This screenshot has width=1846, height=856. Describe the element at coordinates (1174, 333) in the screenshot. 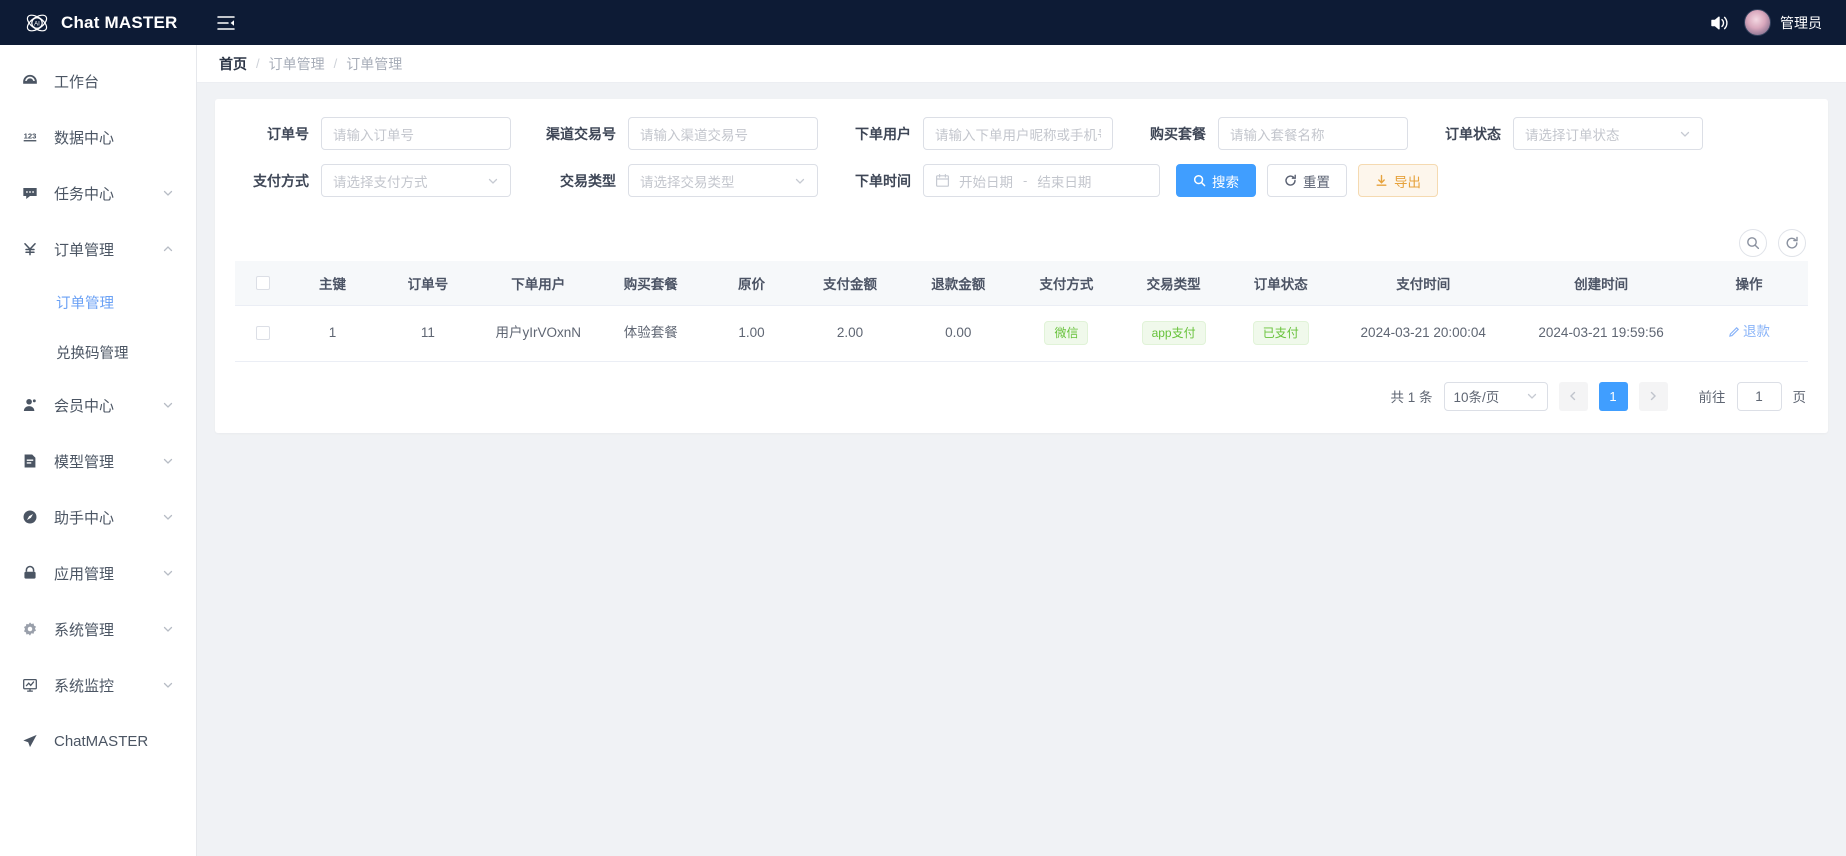

I see `cell-trade-type: app支付` at that location.